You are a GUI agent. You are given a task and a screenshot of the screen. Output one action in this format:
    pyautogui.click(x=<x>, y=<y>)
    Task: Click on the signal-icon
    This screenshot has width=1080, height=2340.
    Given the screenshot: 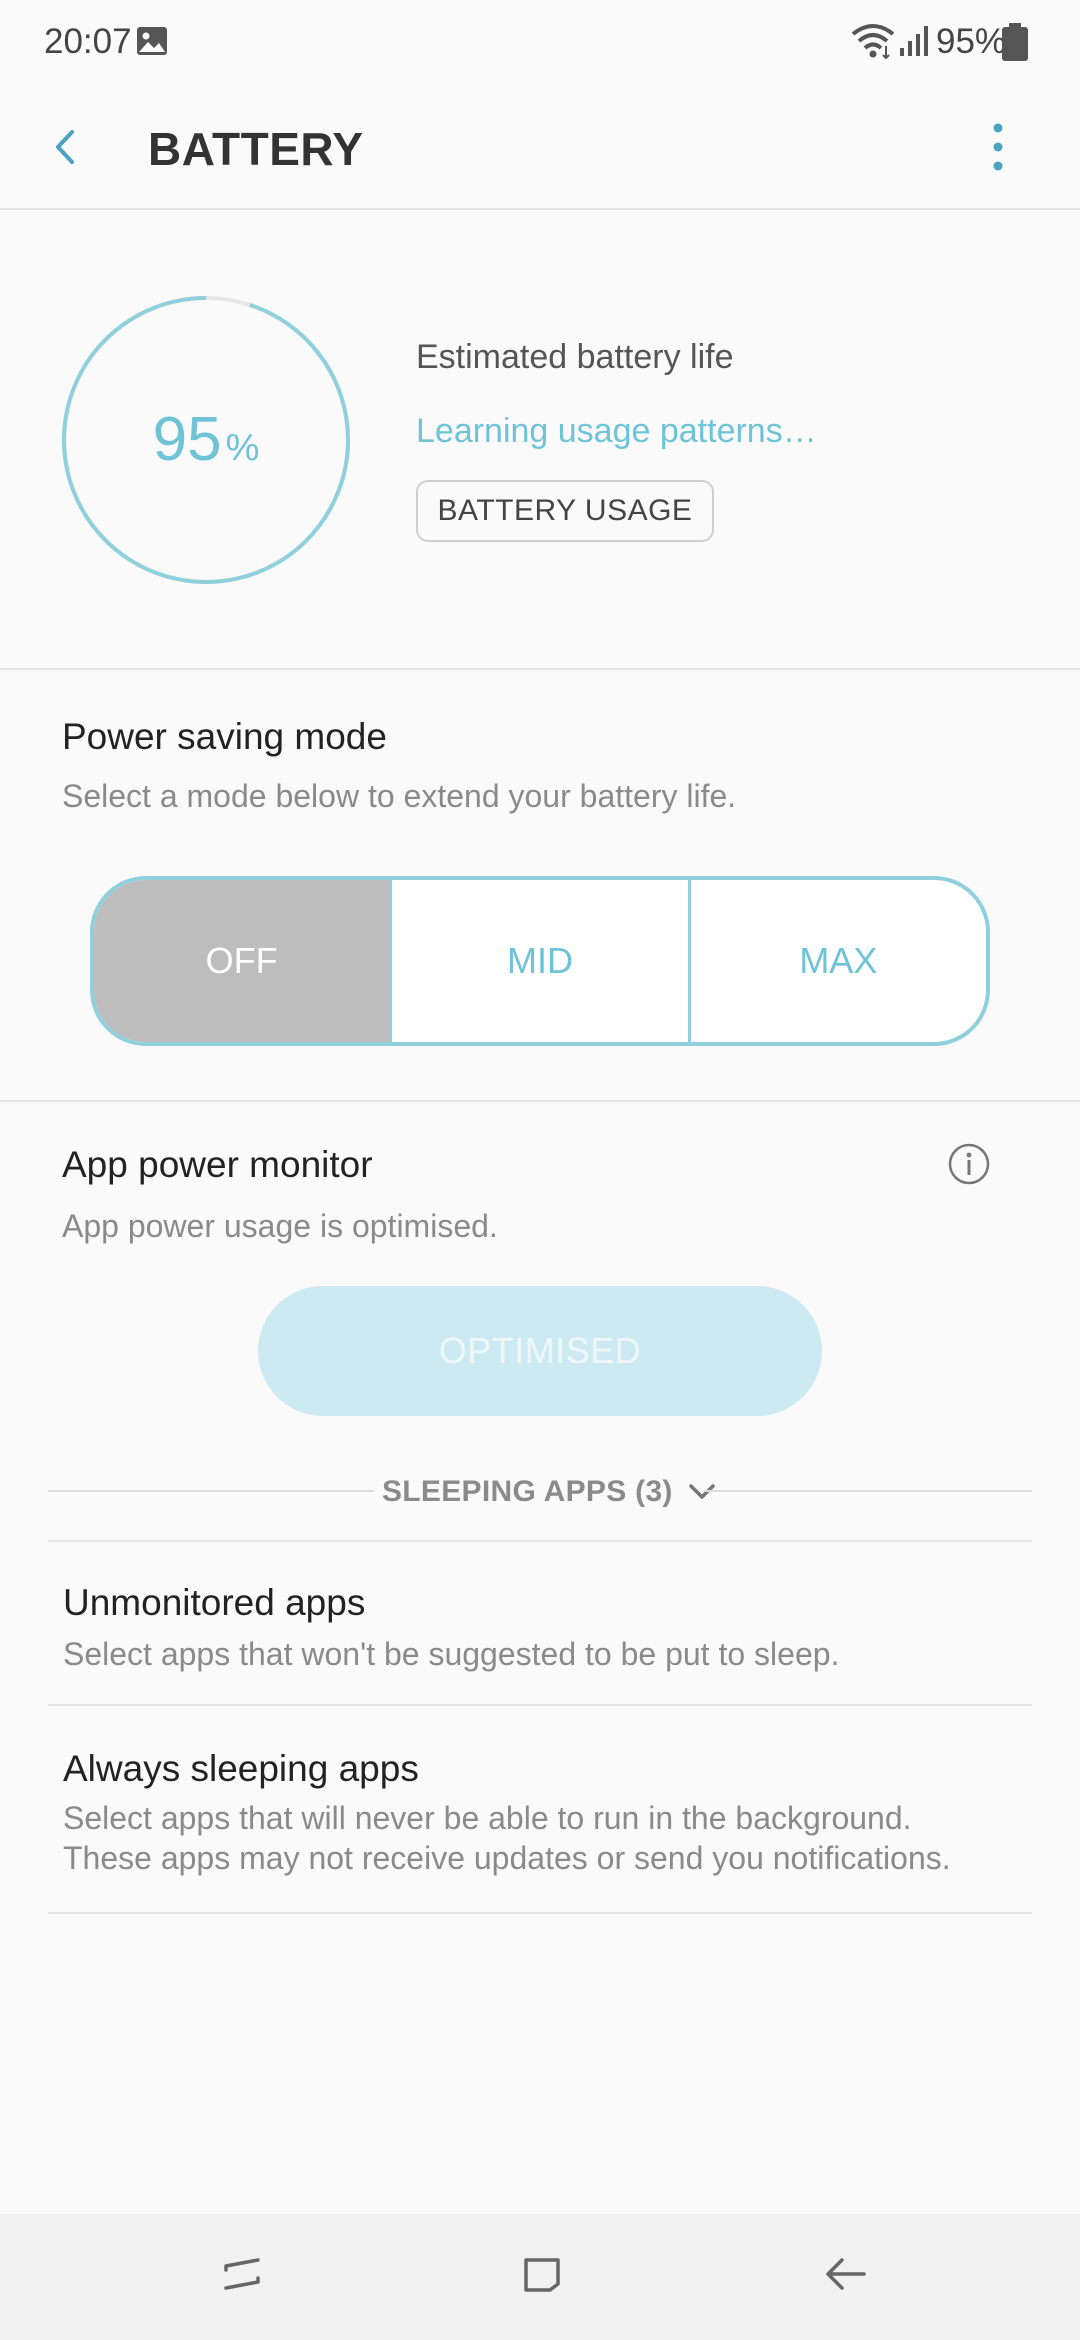 What is the action you would take?
    pyautogui.click(x=914, y=41)
    